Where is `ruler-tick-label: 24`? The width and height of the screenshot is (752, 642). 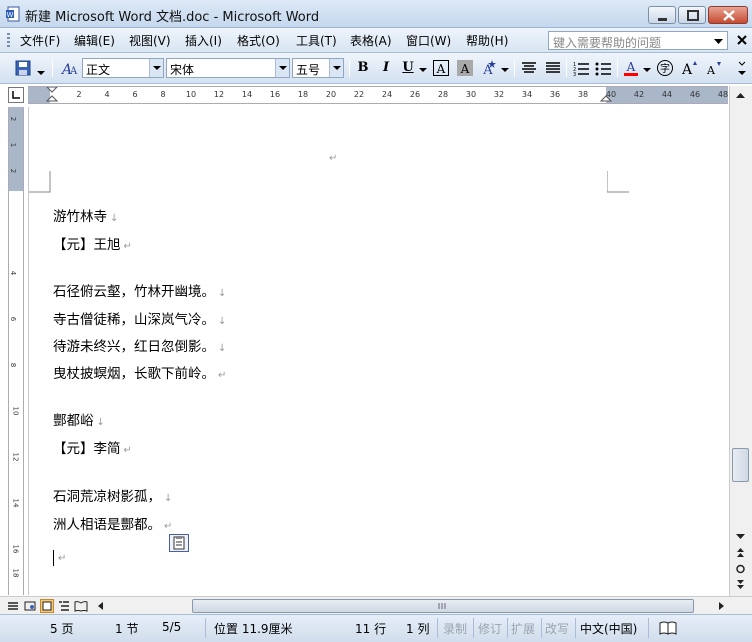 ruler-tick-label: 24 is located at coordinates (387, 94).